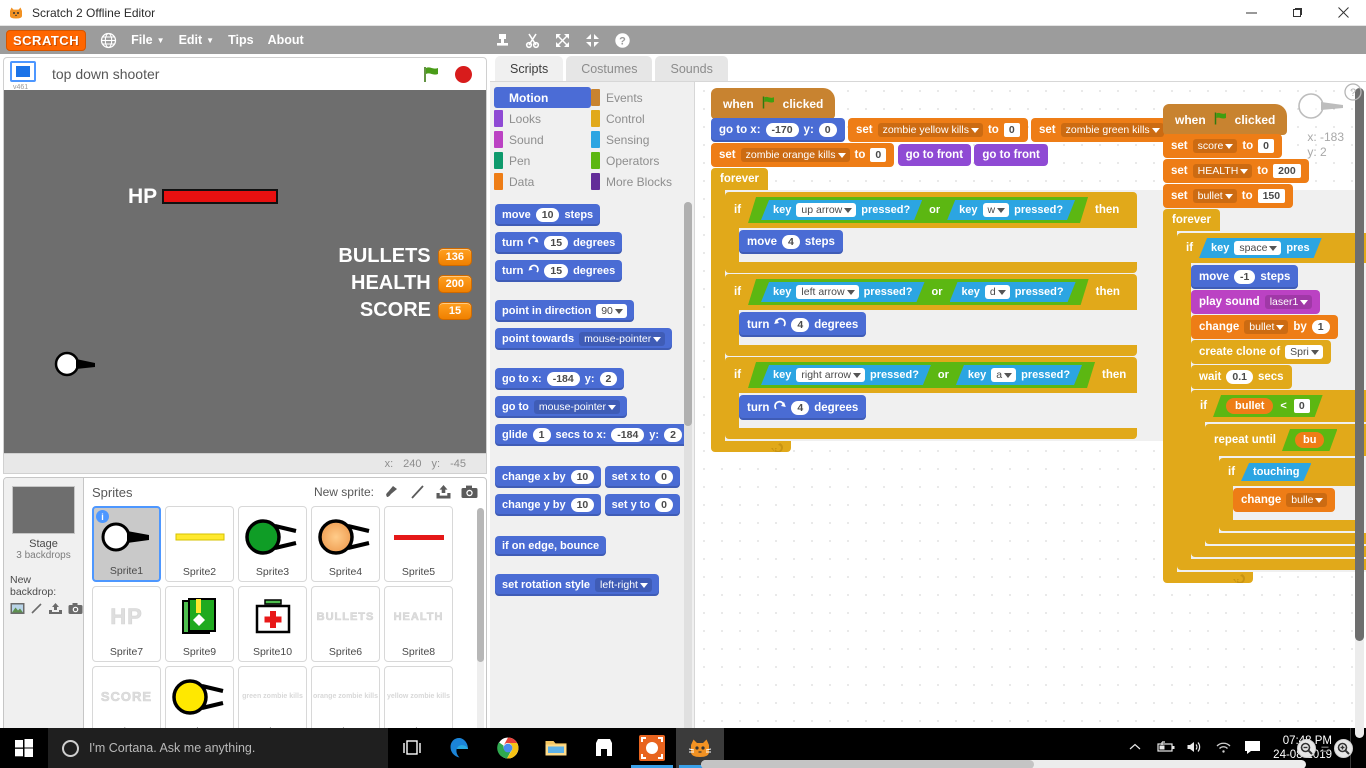 The height and width of the screenshot is (768, 1366). I want to click on palette-block-turn-right: turn 15 degrees, so click(559, 243).